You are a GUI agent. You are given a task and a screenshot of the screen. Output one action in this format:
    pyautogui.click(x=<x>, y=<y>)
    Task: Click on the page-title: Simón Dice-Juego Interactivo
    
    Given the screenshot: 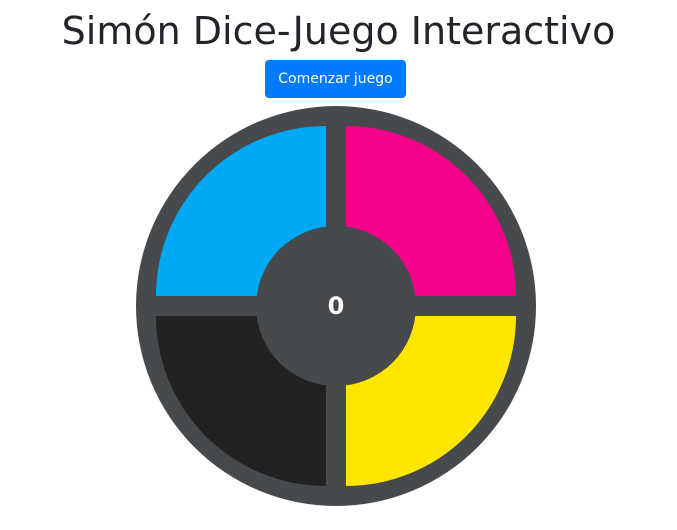 What is the action you would take?
    pyautogui.click(x=338, y=31)
    